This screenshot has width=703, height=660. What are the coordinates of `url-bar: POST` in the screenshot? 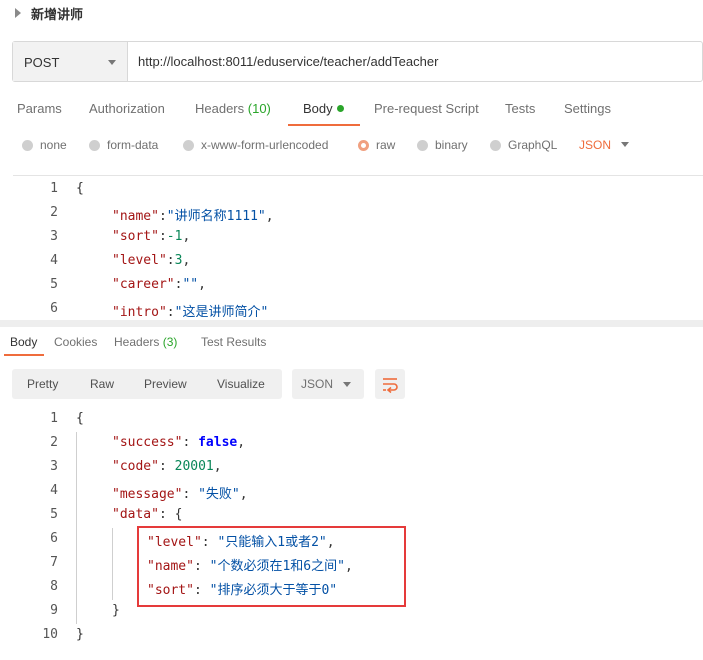 It's located at (357, 61).